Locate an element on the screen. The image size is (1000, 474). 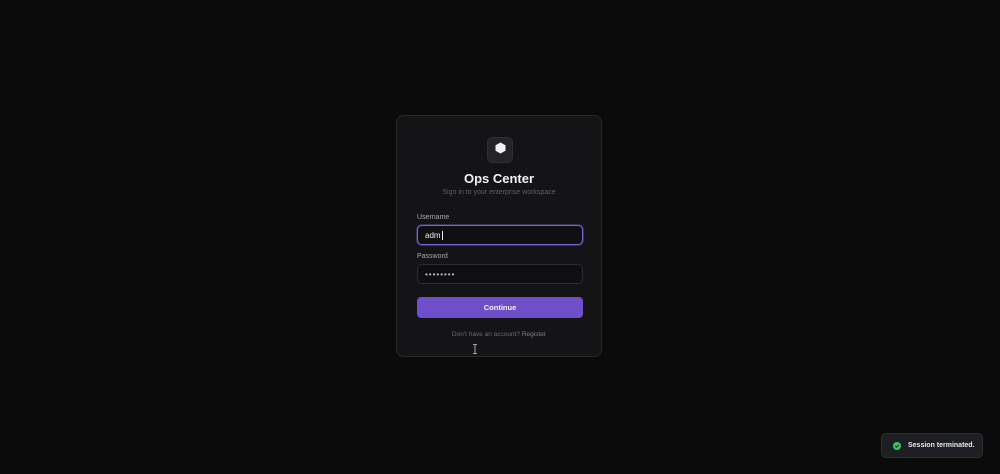
cube-icon is located at coordinates (500, 150).